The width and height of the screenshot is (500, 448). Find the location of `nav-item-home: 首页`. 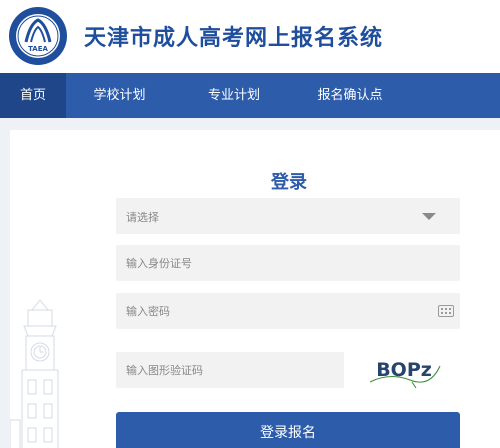

nav-item-home: 首页 is located at coordinates (33, 95).